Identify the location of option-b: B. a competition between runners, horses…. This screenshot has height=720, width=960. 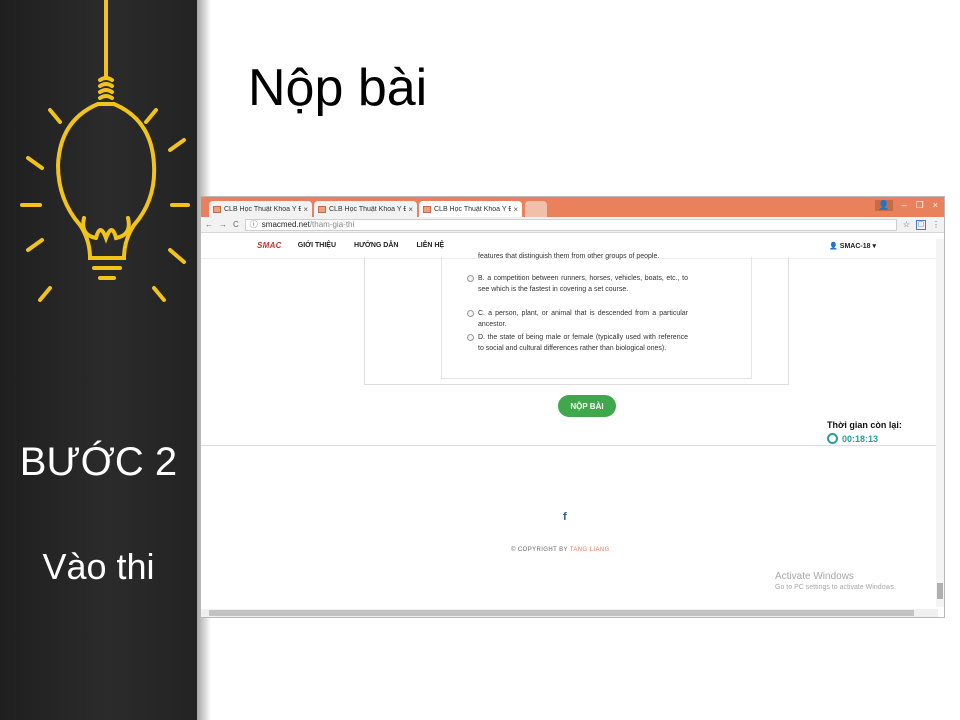
(577, 284).